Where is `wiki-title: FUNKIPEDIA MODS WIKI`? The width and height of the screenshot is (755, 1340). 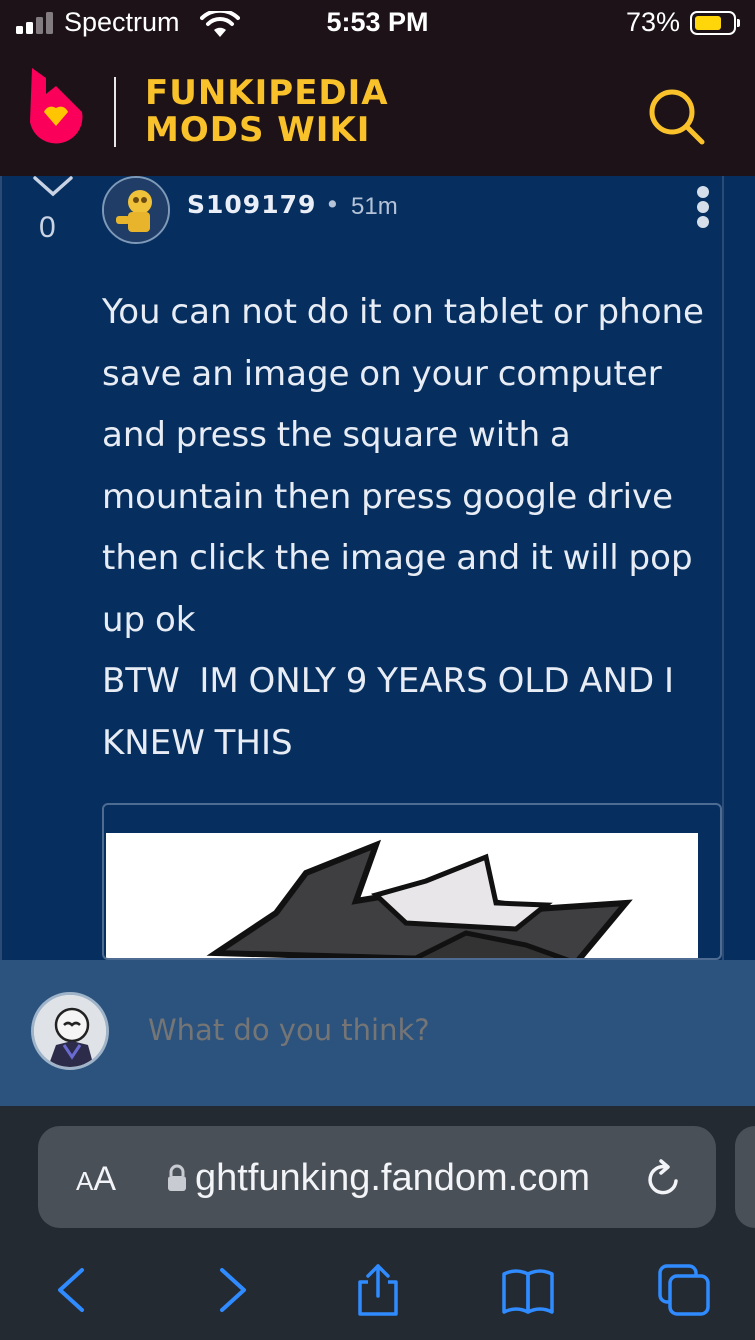 wiki-title: FUNKIPEDIA MODS WIKI is located at coordinates (267, 112).